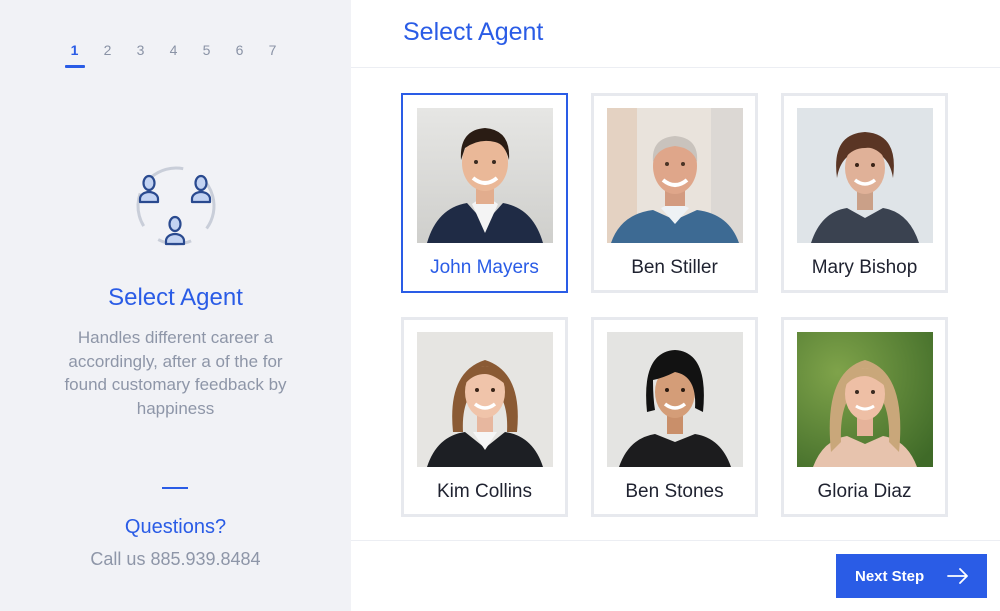  What do you see at coordinates (175, 297) in the screenshot?
I see `sidebar-title: Select Agent` at bounding box center [175, 297].